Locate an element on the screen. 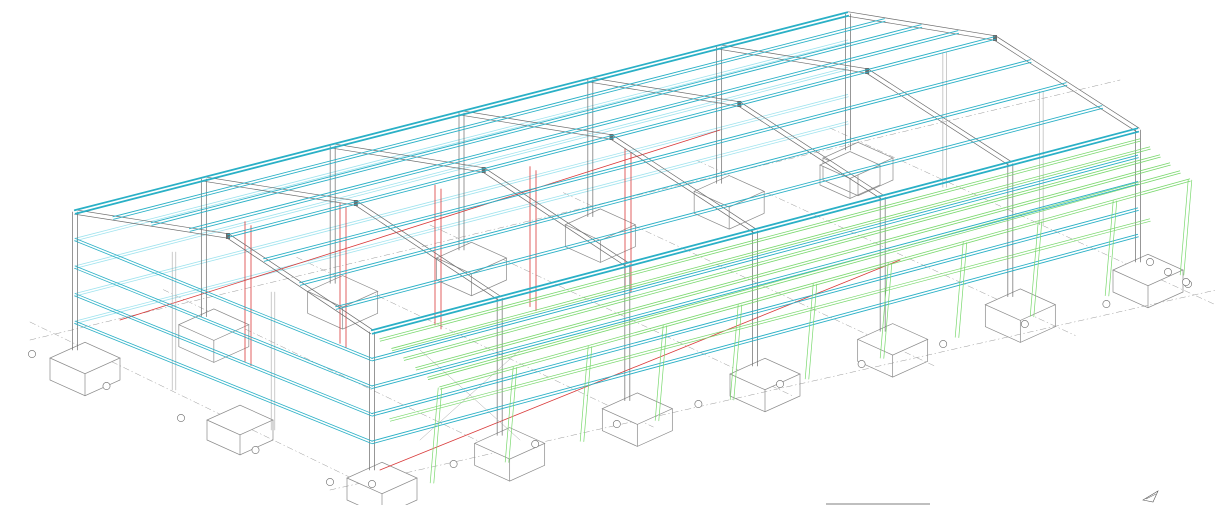 The image size is (1216, 505). grid-bubble-front-9-circle is located at coordinates (1106, 304).